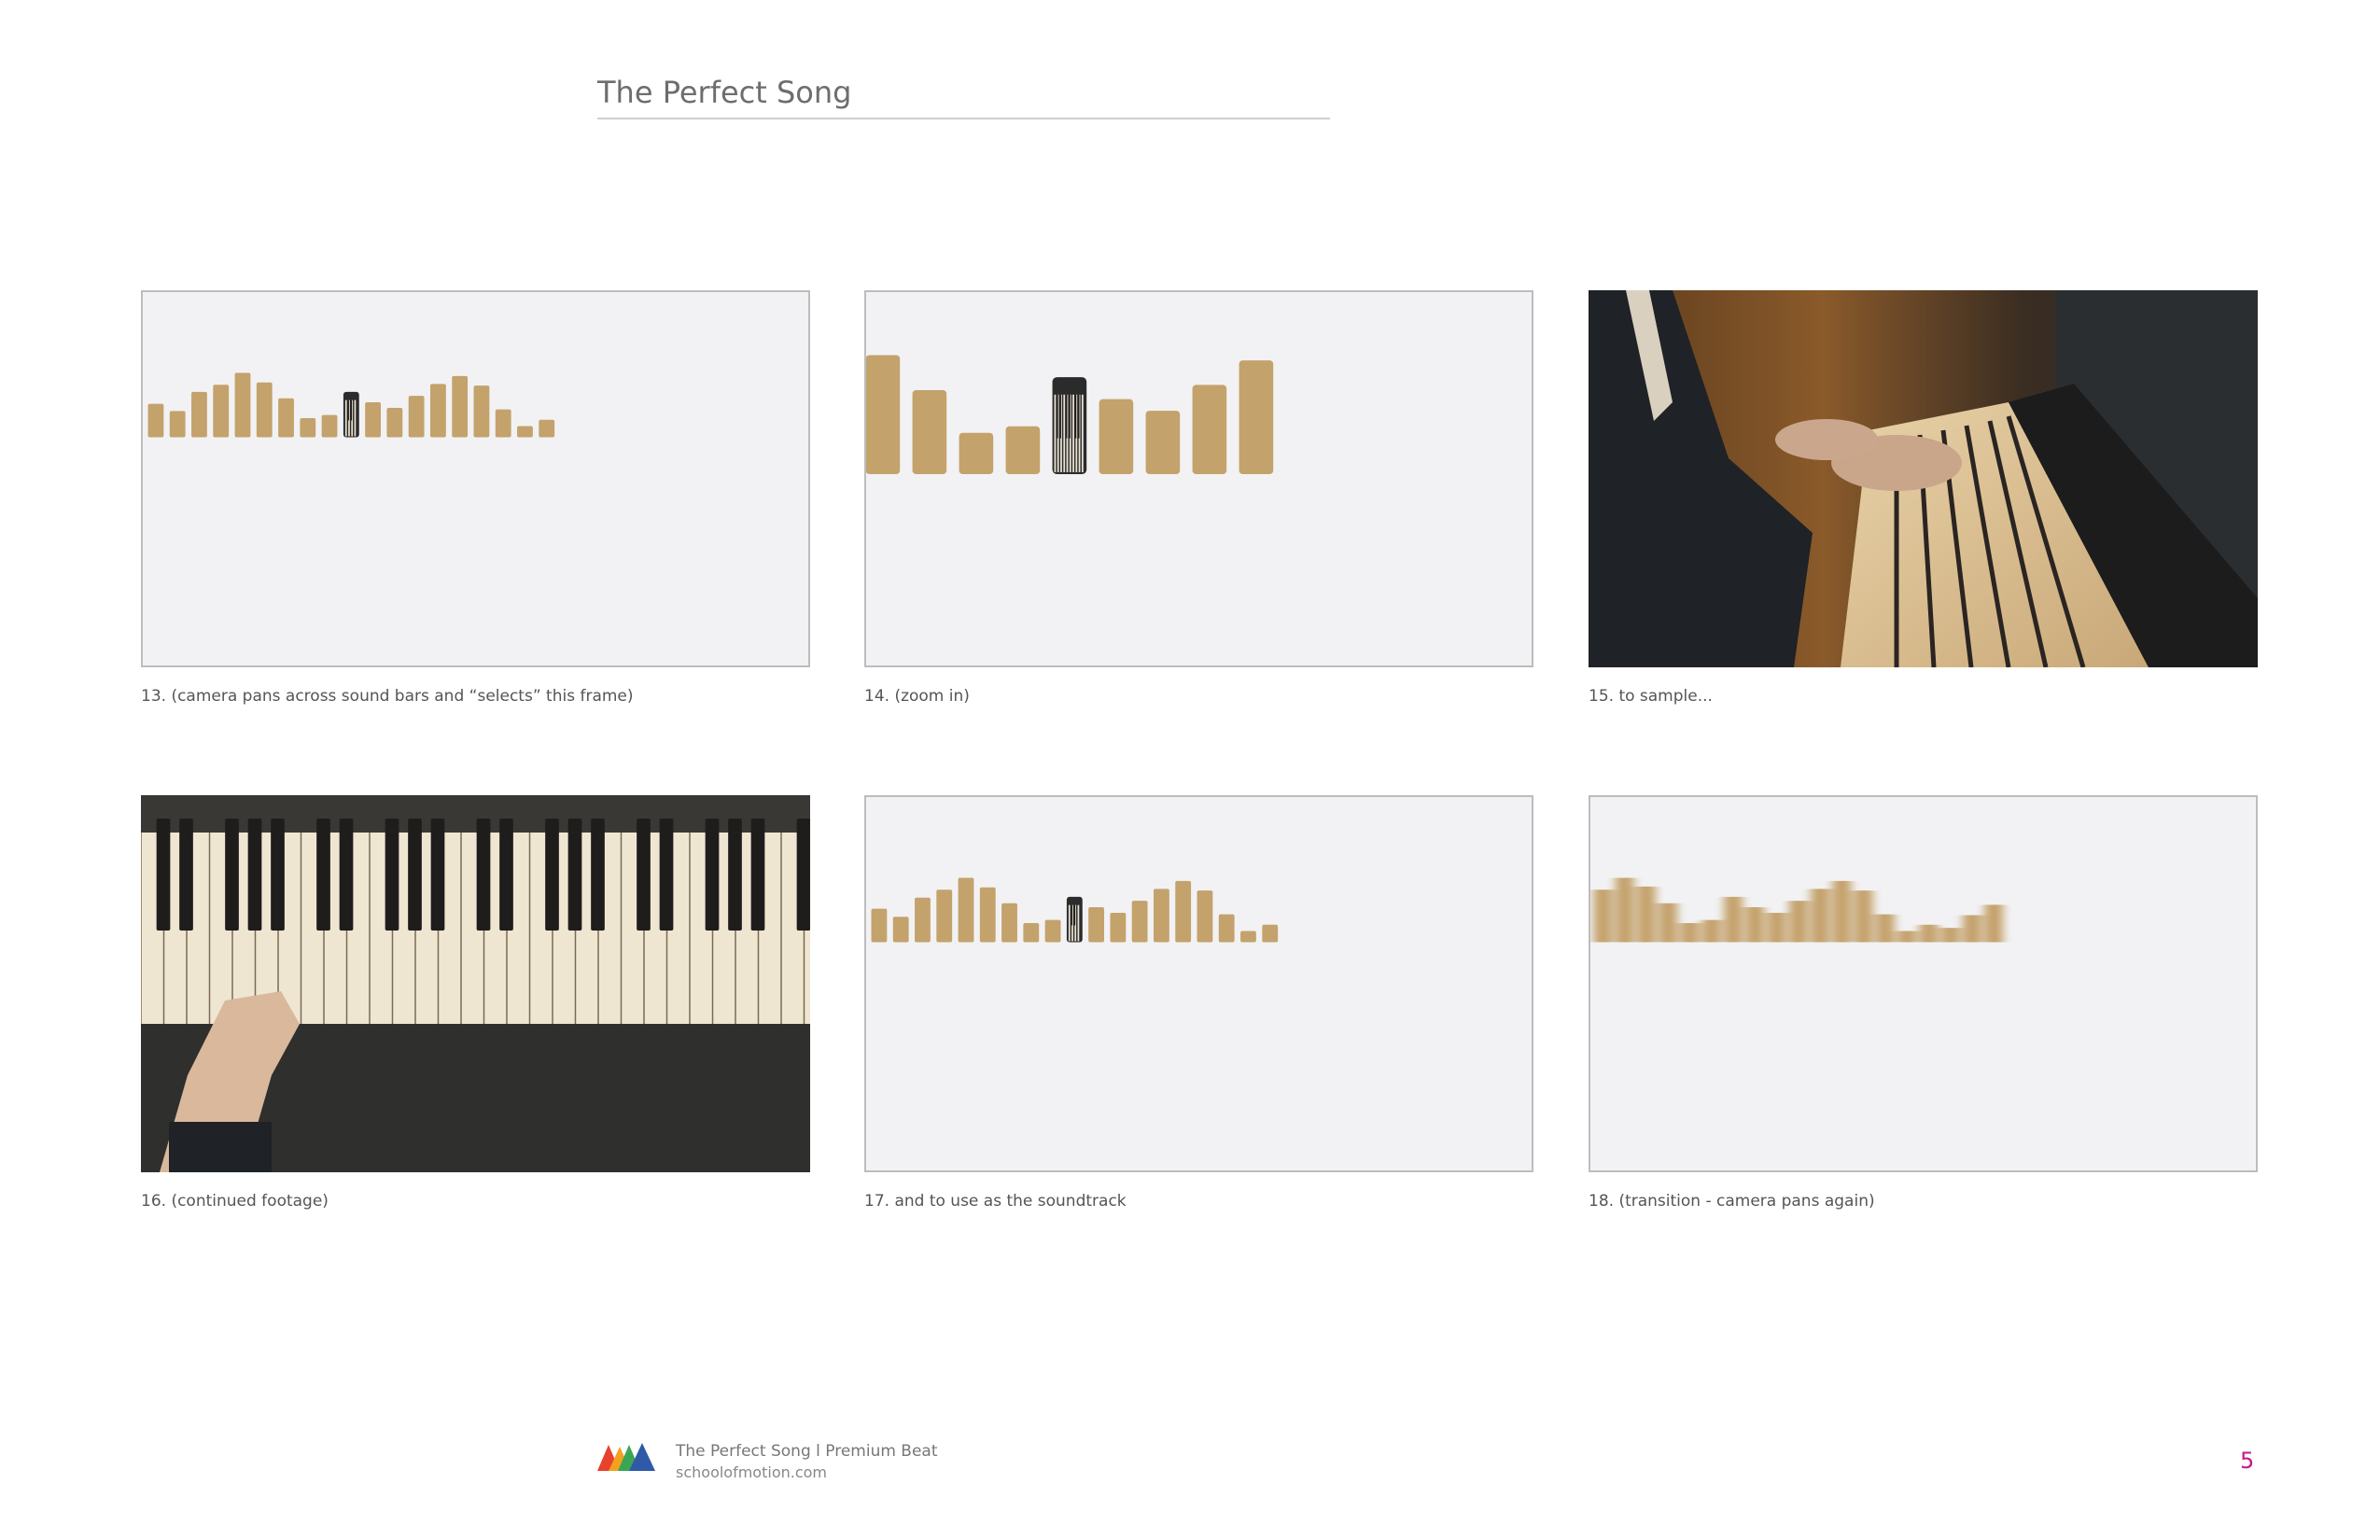 Image resolution: width=2380 pixels, height=1540 pixels. What do you see at coordinates (235, 1201) in the screenshot?
I see `caption-16: 16. (continued footage)` at bounding box center [235, 1201].